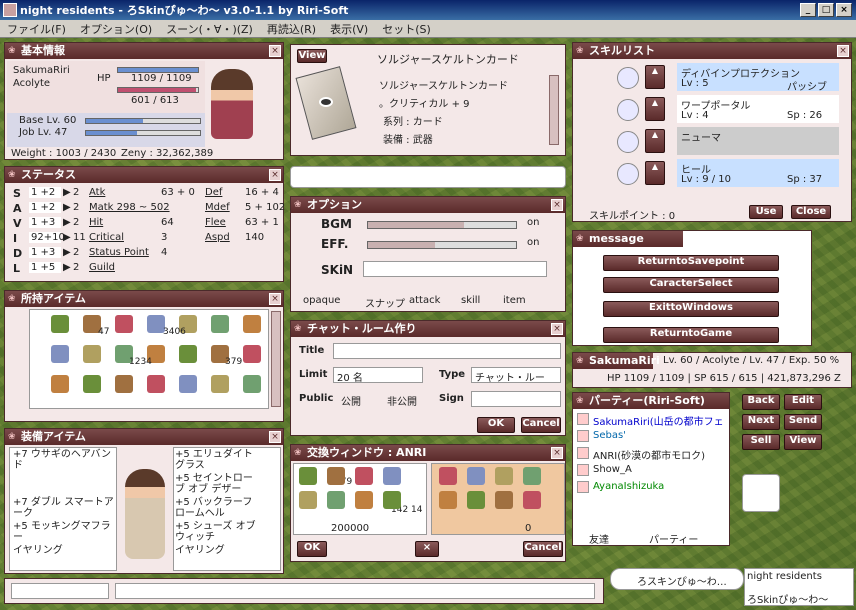 The height and width of the screenshot is (610, 856). What do you see at coordinates (660, 486) in the screenshot?
I see `party-member: AyanaIshizuka` at bounding box center [660, 486].